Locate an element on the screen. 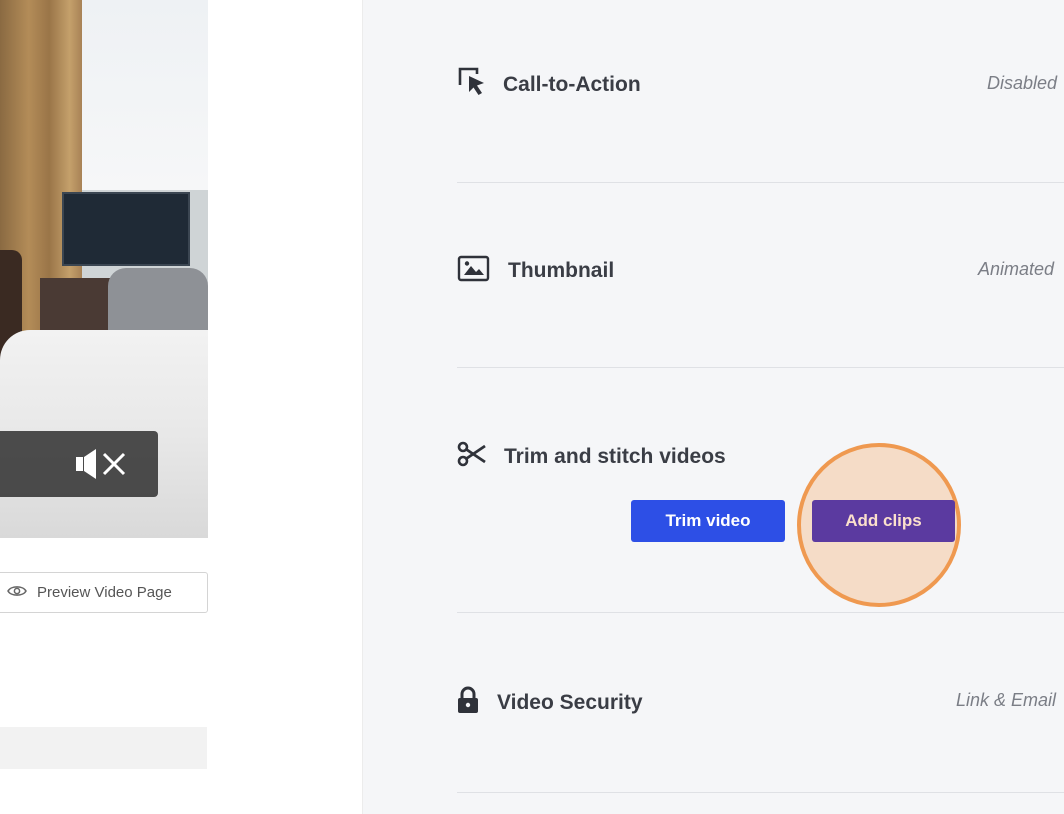 This screenshot has width=1064, height=814. security-row: Video Security is located at coordinates (550, 702).